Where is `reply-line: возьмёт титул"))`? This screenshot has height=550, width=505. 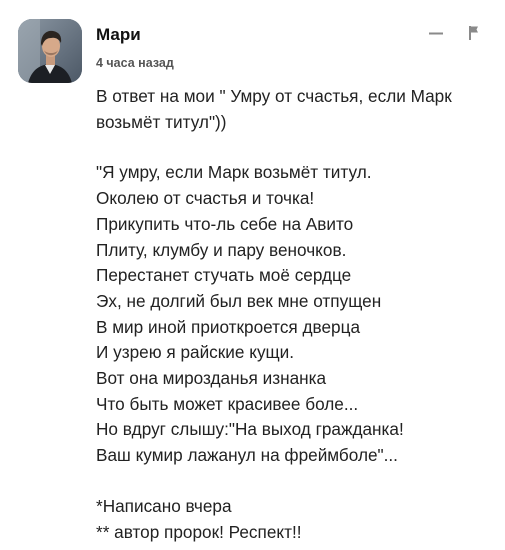 reply-line: возьмёт титул")) is located at coordinates (161, 121).